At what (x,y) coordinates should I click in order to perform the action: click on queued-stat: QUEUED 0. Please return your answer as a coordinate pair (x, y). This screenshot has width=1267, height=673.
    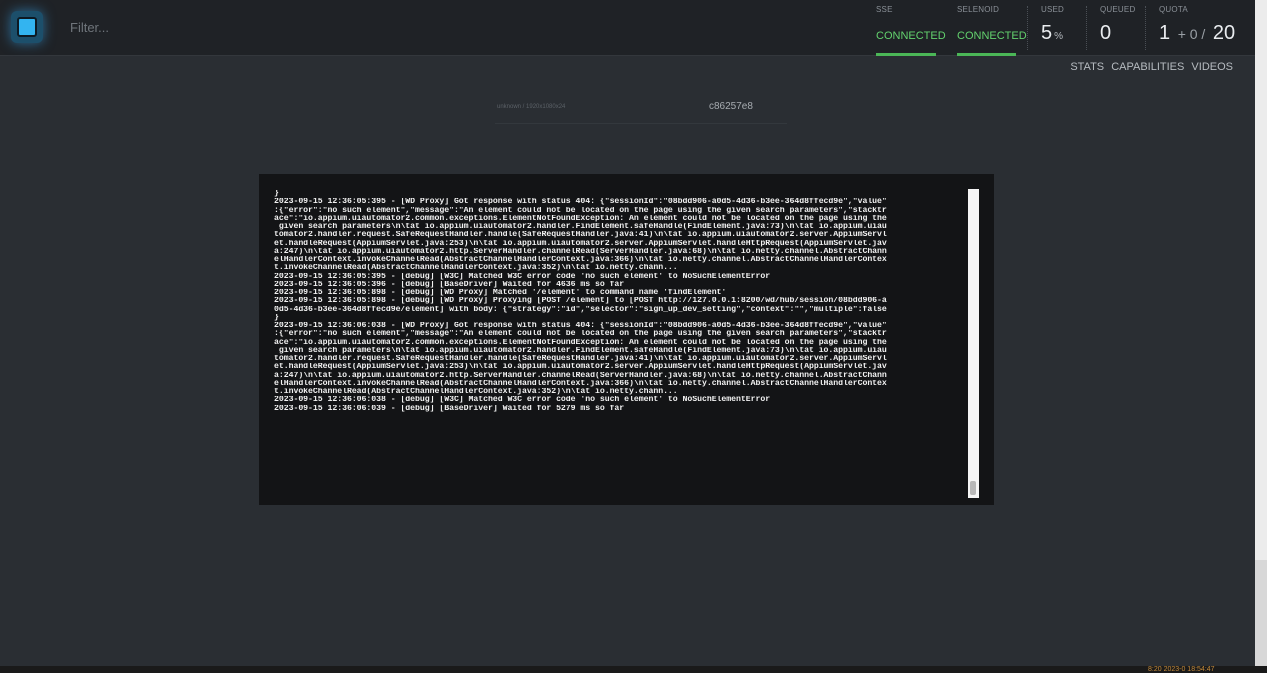
    Looking at the image, I should click on (1120, 28).